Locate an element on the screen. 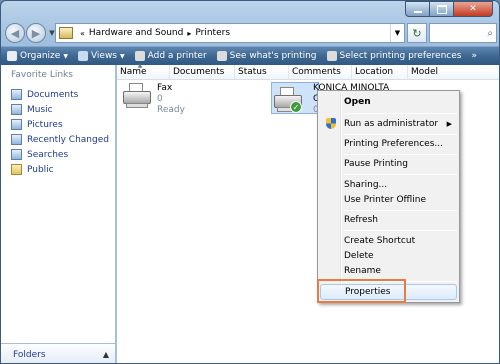  breadcrumb-hardware-and-sound: Hardware and Sound is located at coordinates (136, 33).